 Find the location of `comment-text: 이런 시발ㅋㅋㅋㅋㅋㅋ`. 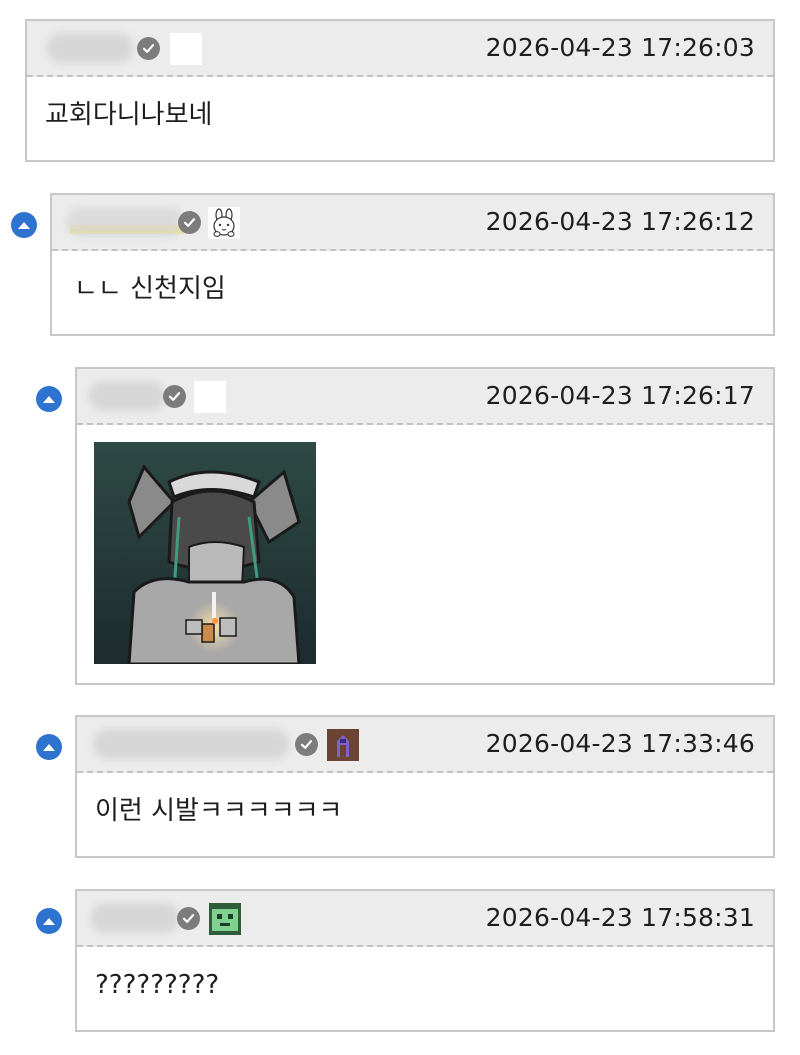

comment-text: 이런 시발ㅋㅋㅋㅋㅋㅋ is located at coordinates (219, 811).